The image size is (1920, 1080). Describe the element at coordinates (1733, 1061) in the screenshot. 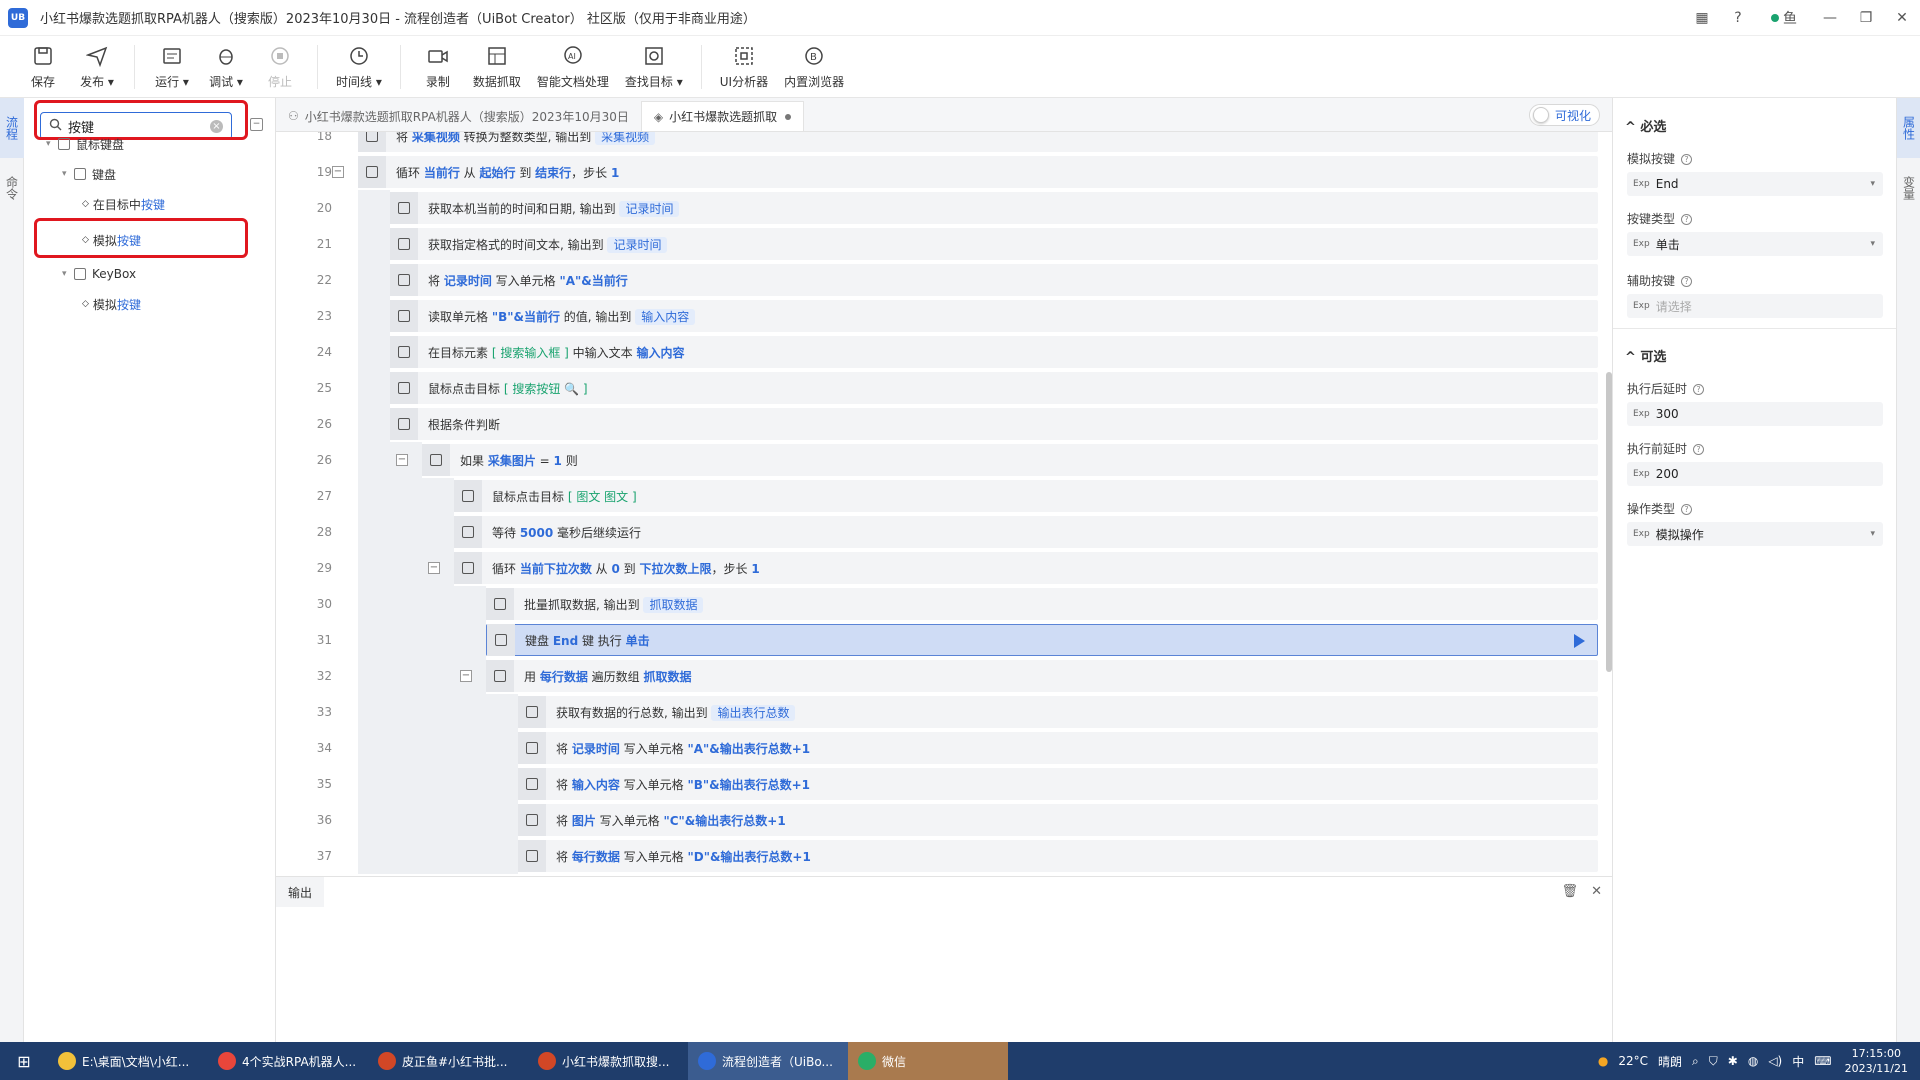

I see `bluetooth-icon: ✱` at that location.